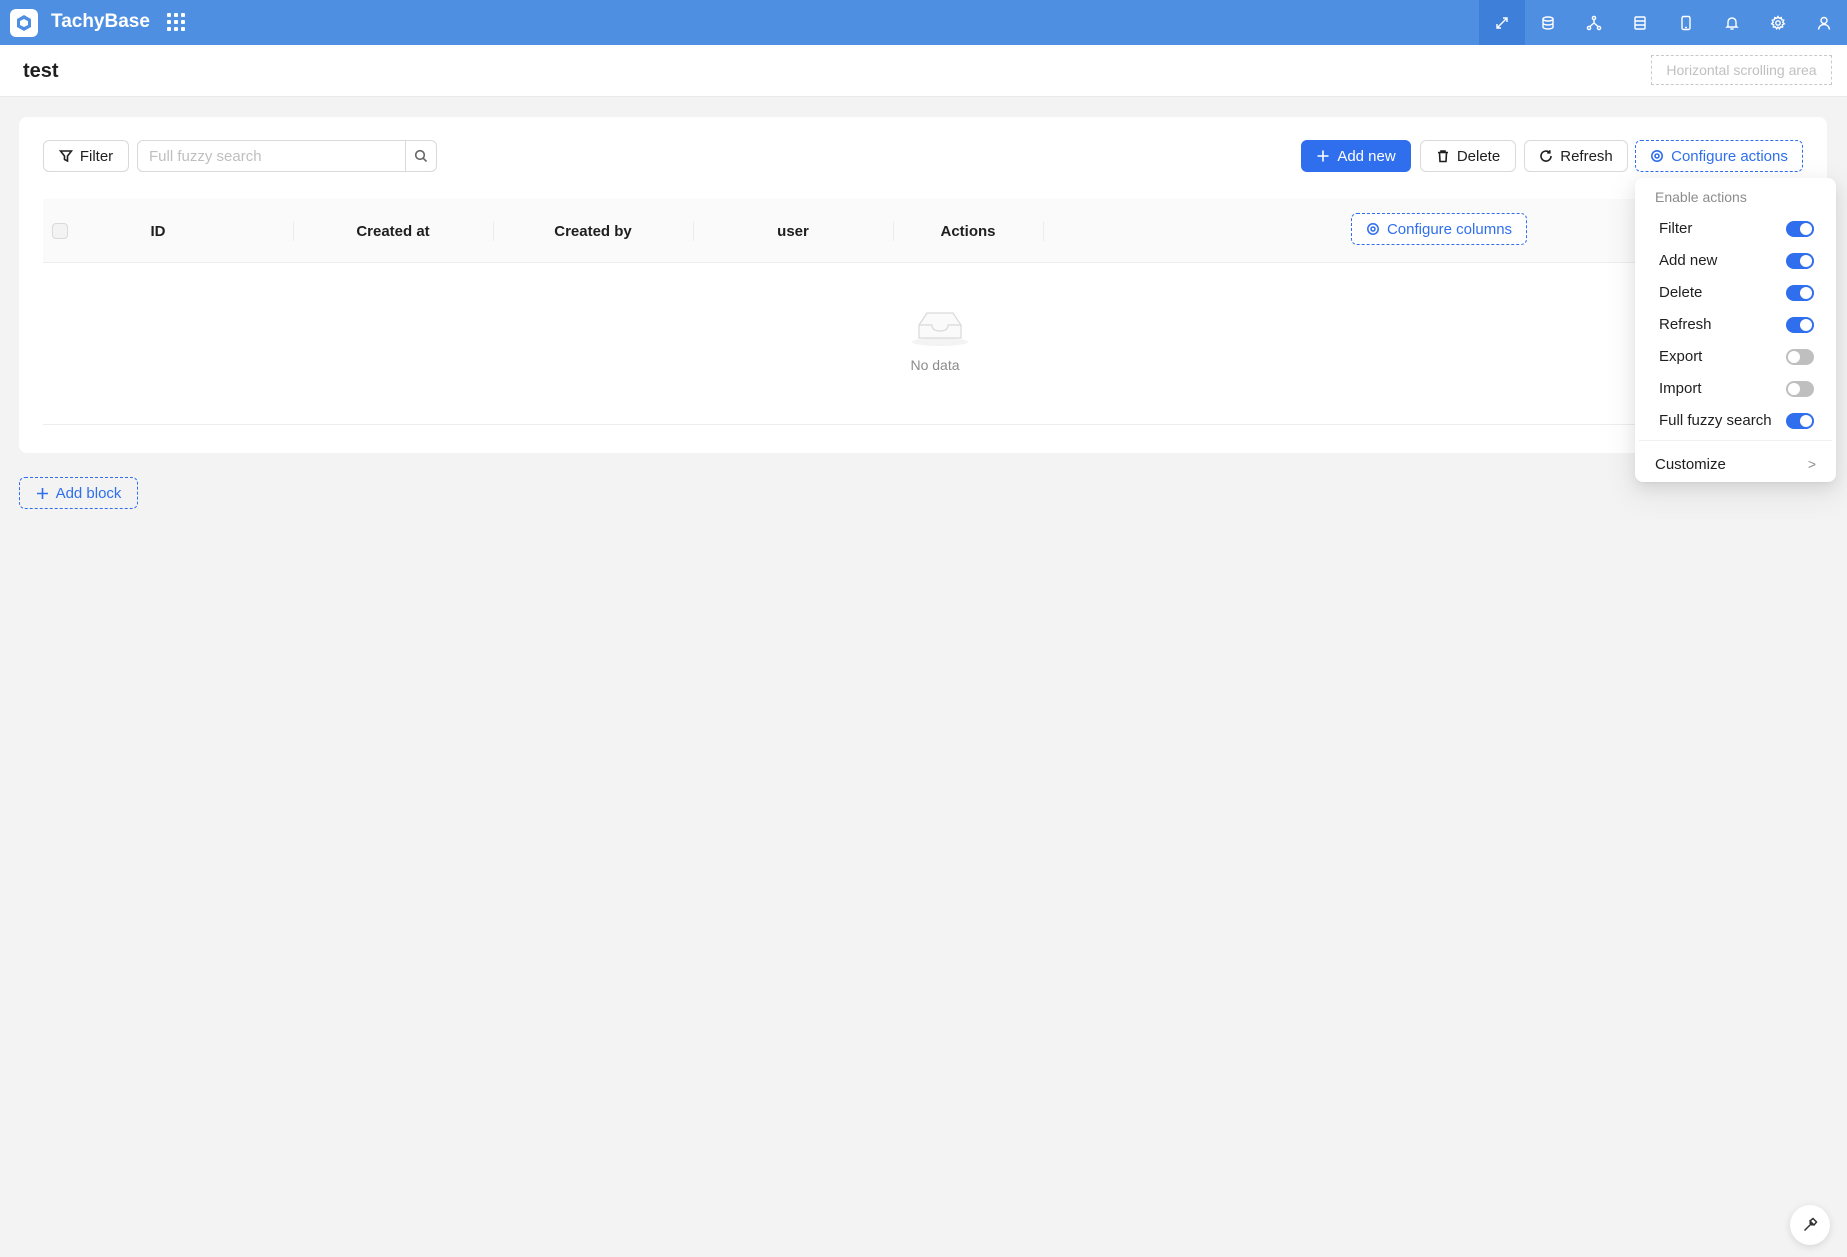 This screenshot has height=1257, width=1847. What do you see at coordinates (1043, 231) in the screenshot?
I see `column-divider` at bounding box center [1043, 231].